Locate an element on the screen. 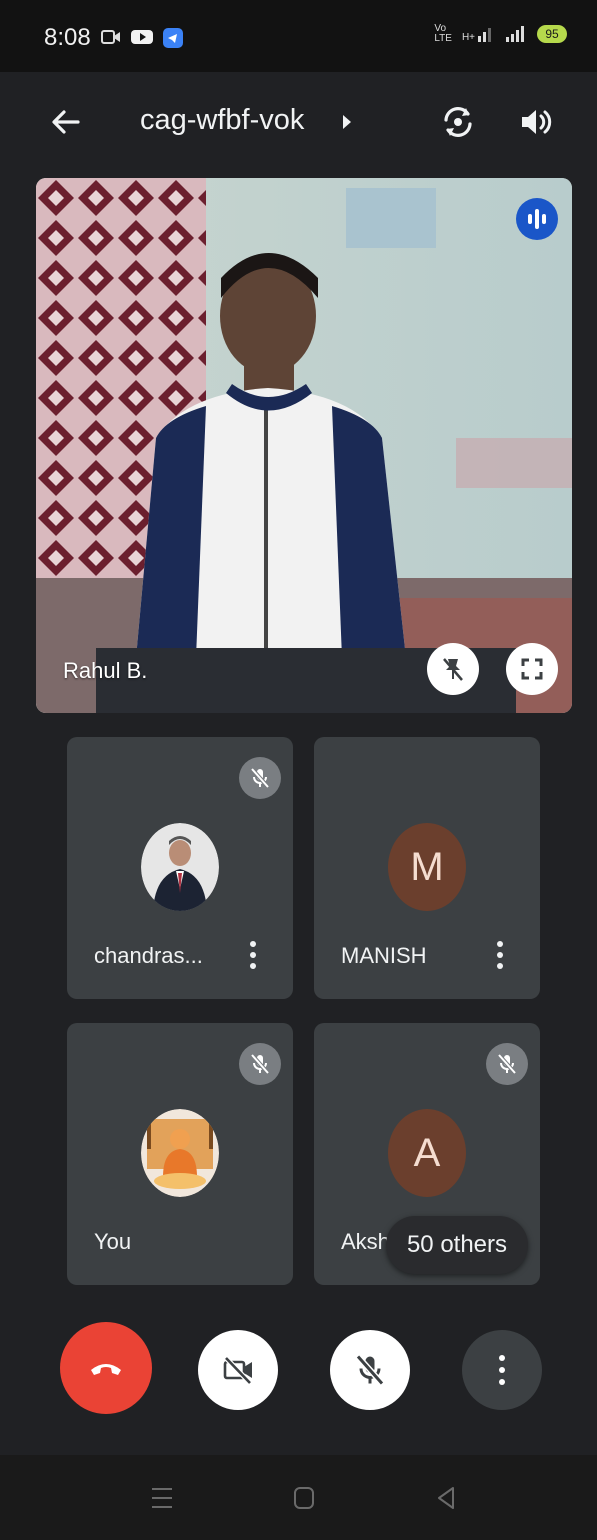 The image size is (597, 1540). status-notification-icons is located at coordinates (142, 38).